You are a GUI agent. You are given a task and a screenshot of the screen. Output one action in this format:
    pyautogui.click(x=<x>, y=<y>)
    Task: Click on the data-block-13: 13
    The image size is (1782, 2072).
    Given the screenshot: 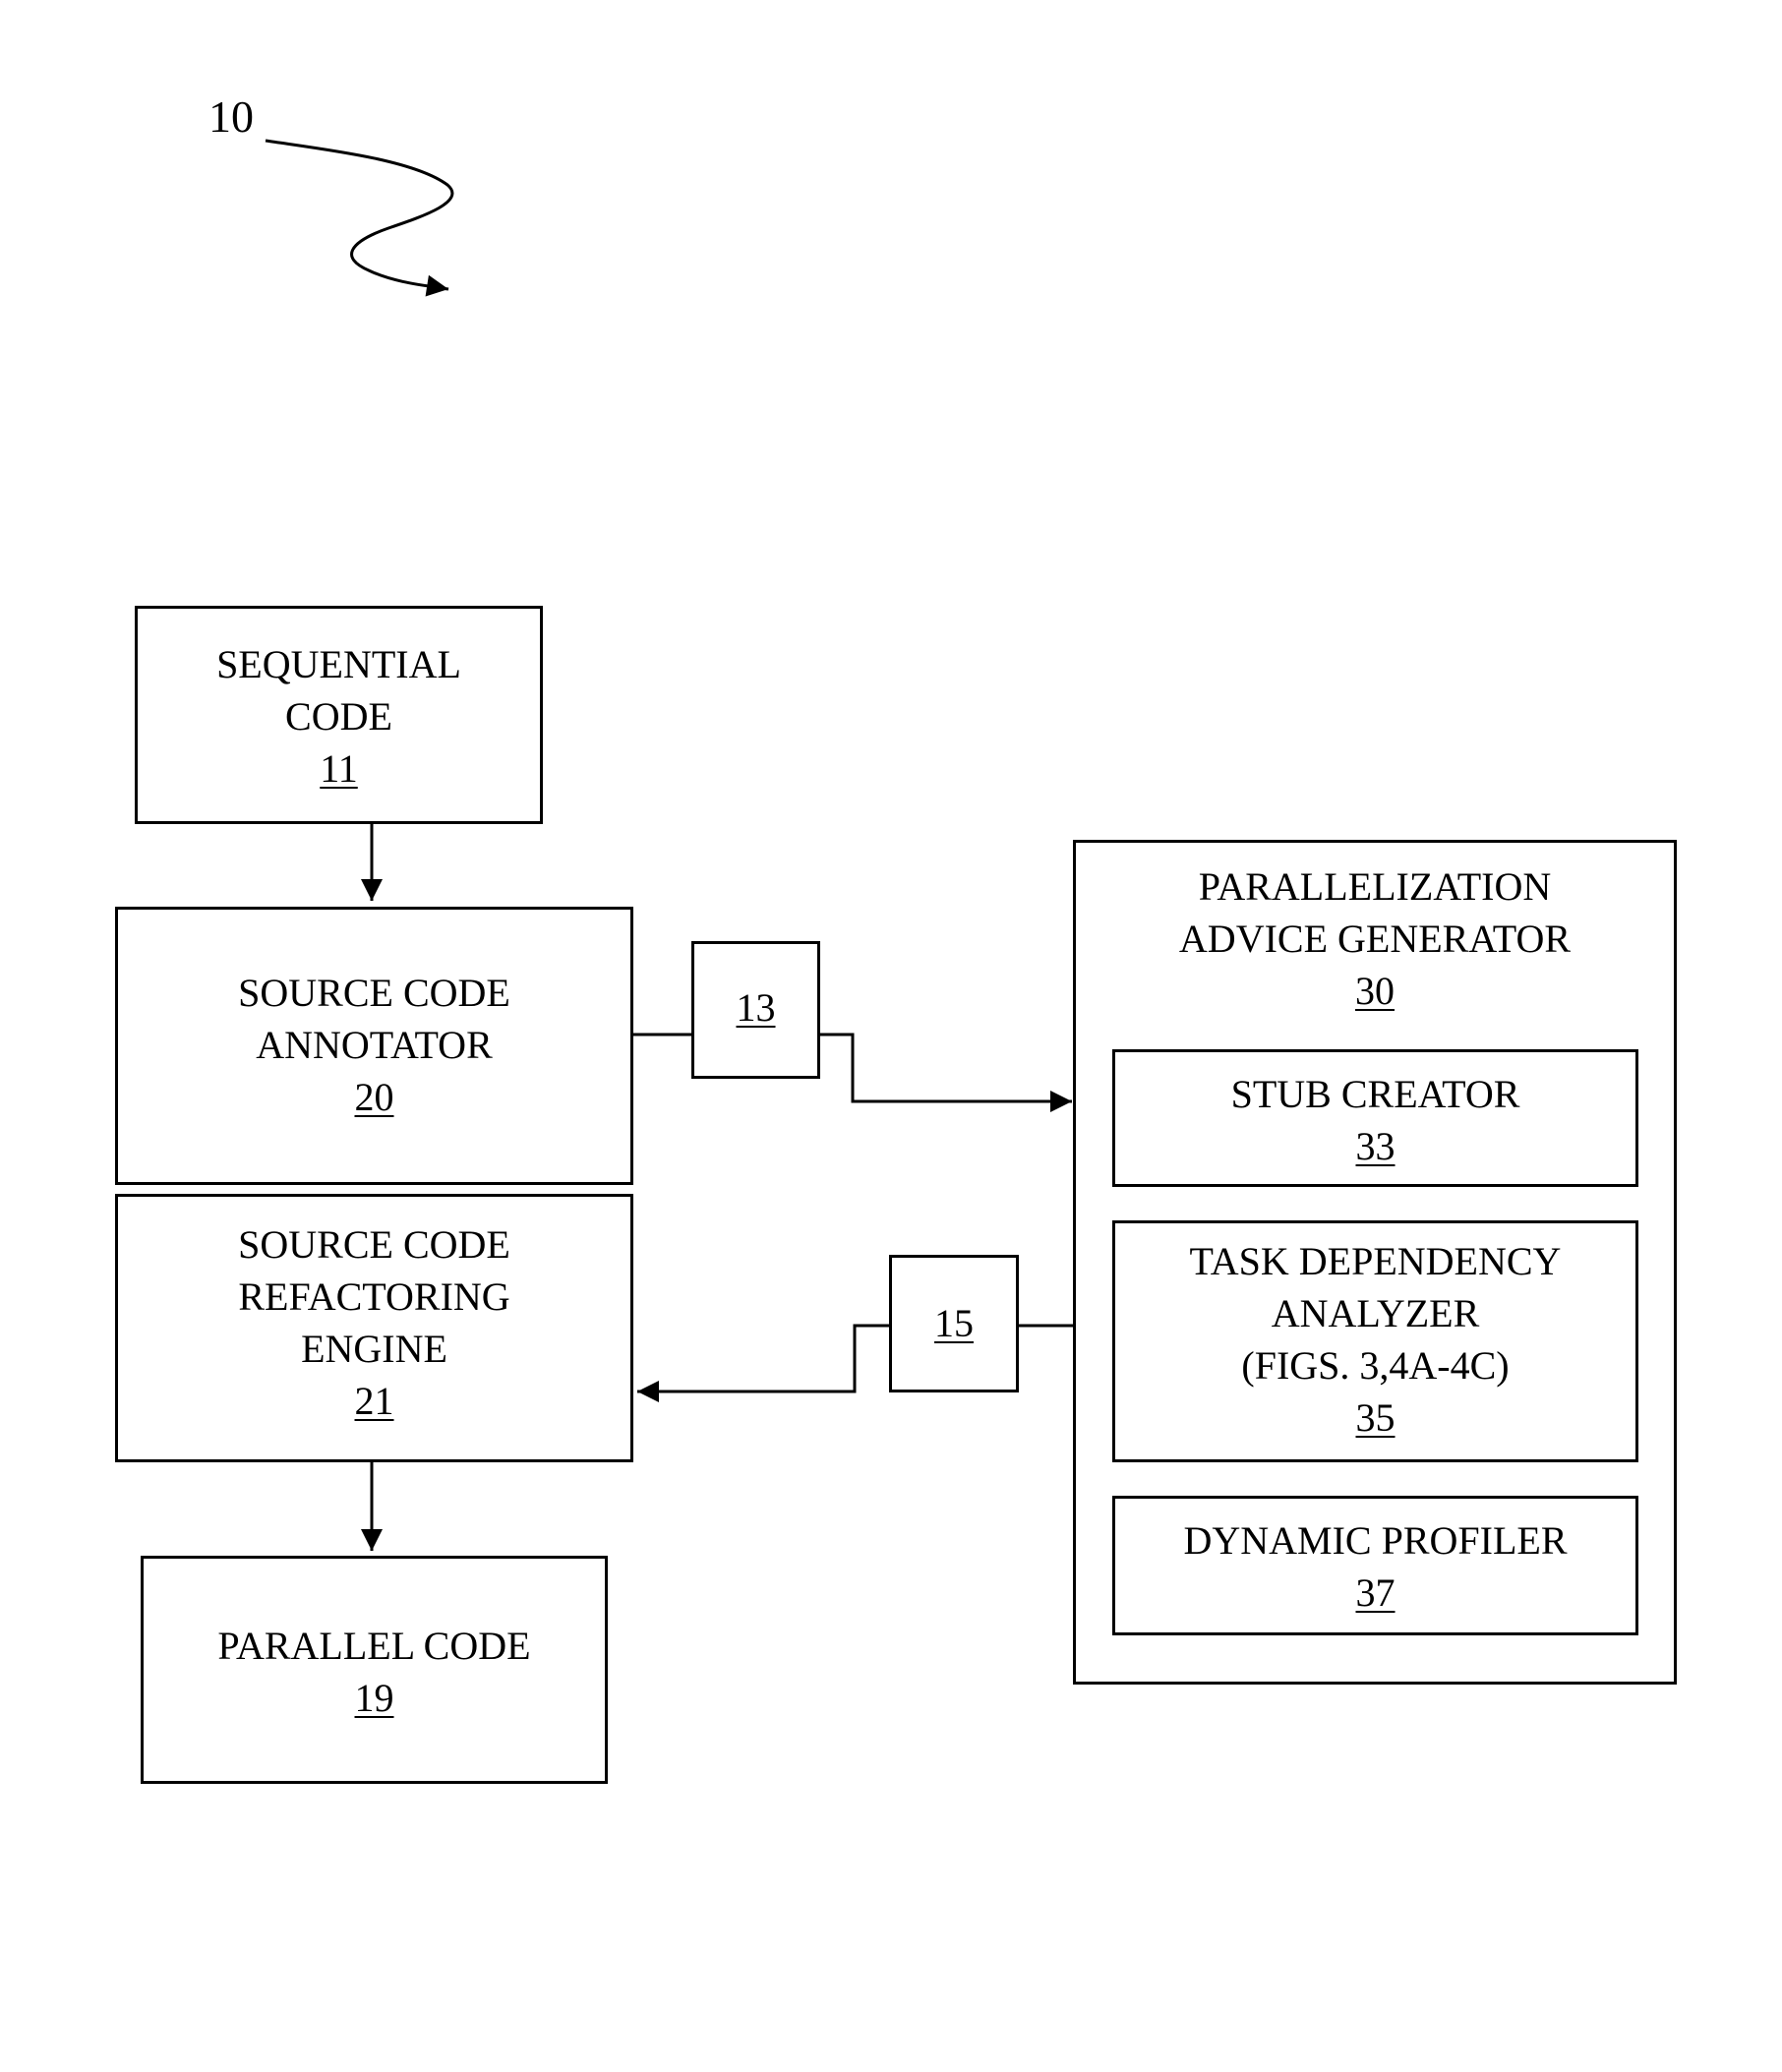 What is the action you would take?
    pyautogui.click(x=755, y=1010)
    